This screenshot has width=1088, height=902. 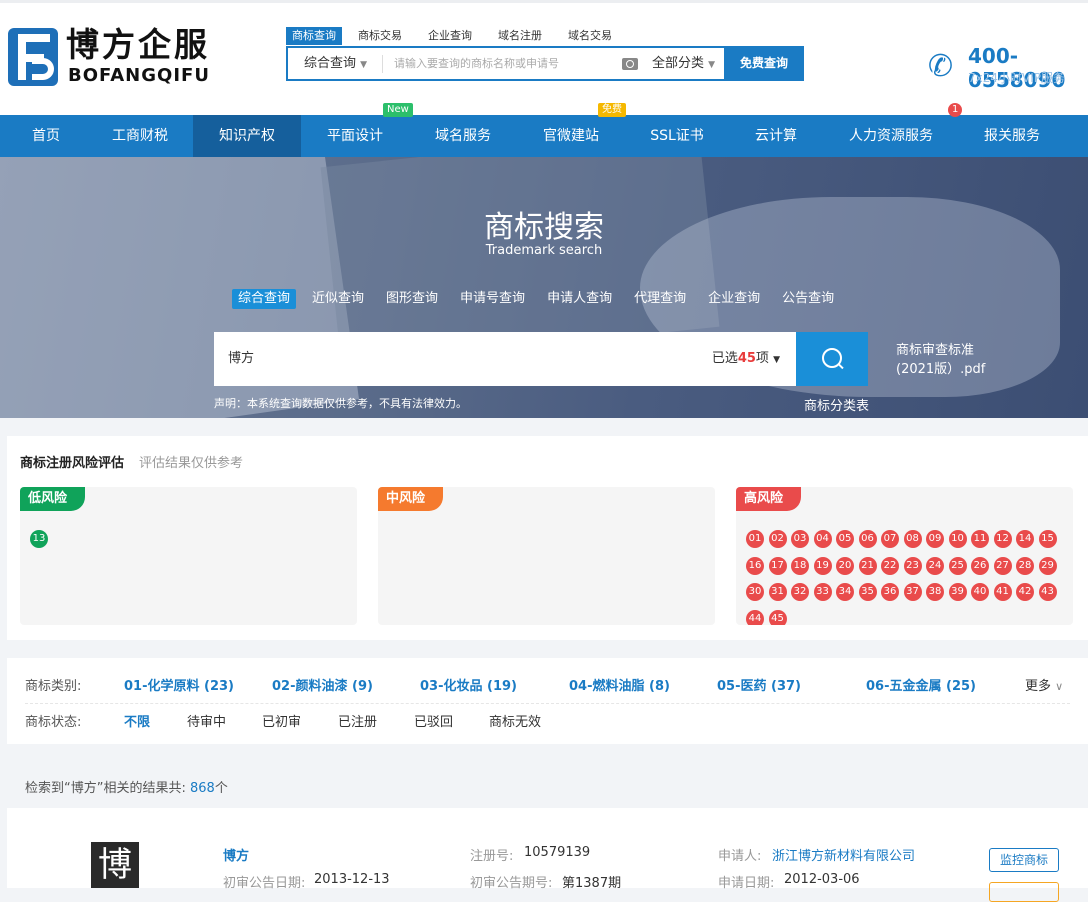 I want to click on selected-classes-dropdown: 已选45项 ▼, so click(x=746, y=359).